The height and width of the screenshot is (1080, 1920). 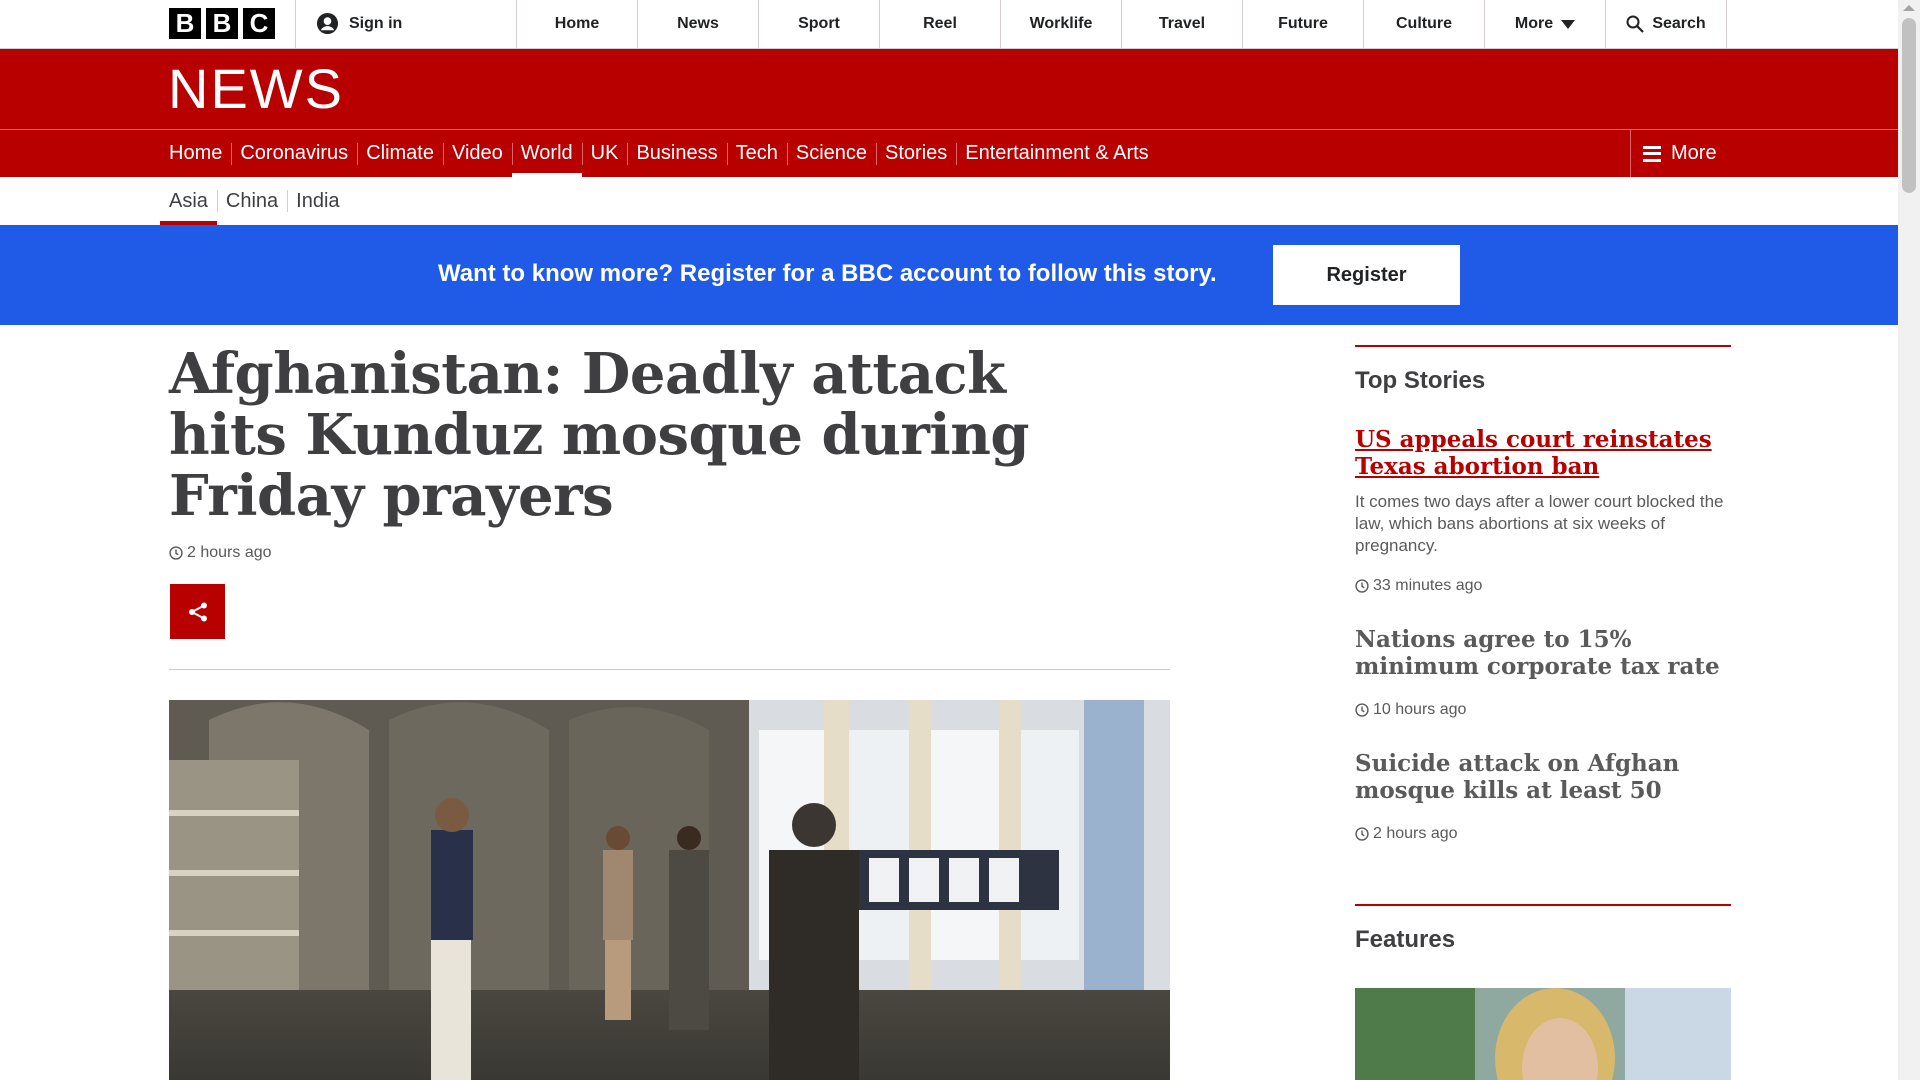 I want to click on top-story-time-label: 33 minutes ago, so click(x=1428, y=585).